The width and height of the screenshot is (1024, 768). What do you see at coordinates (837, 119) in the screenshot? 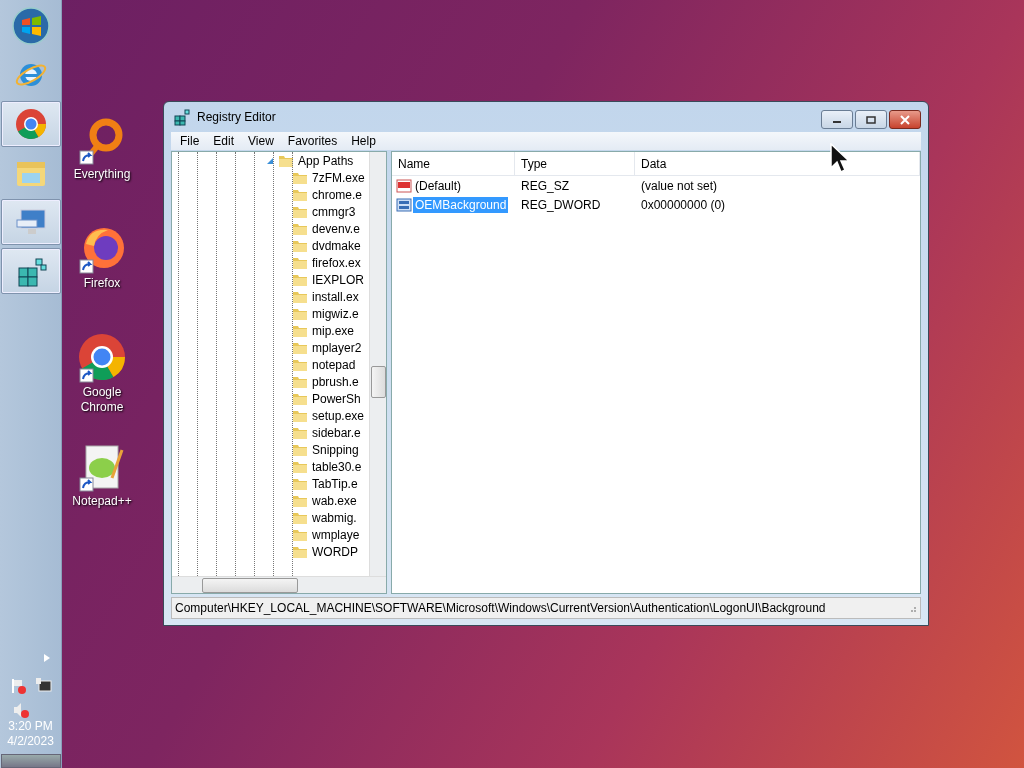
I see `minimize-button` at bounding box center [837, 119].